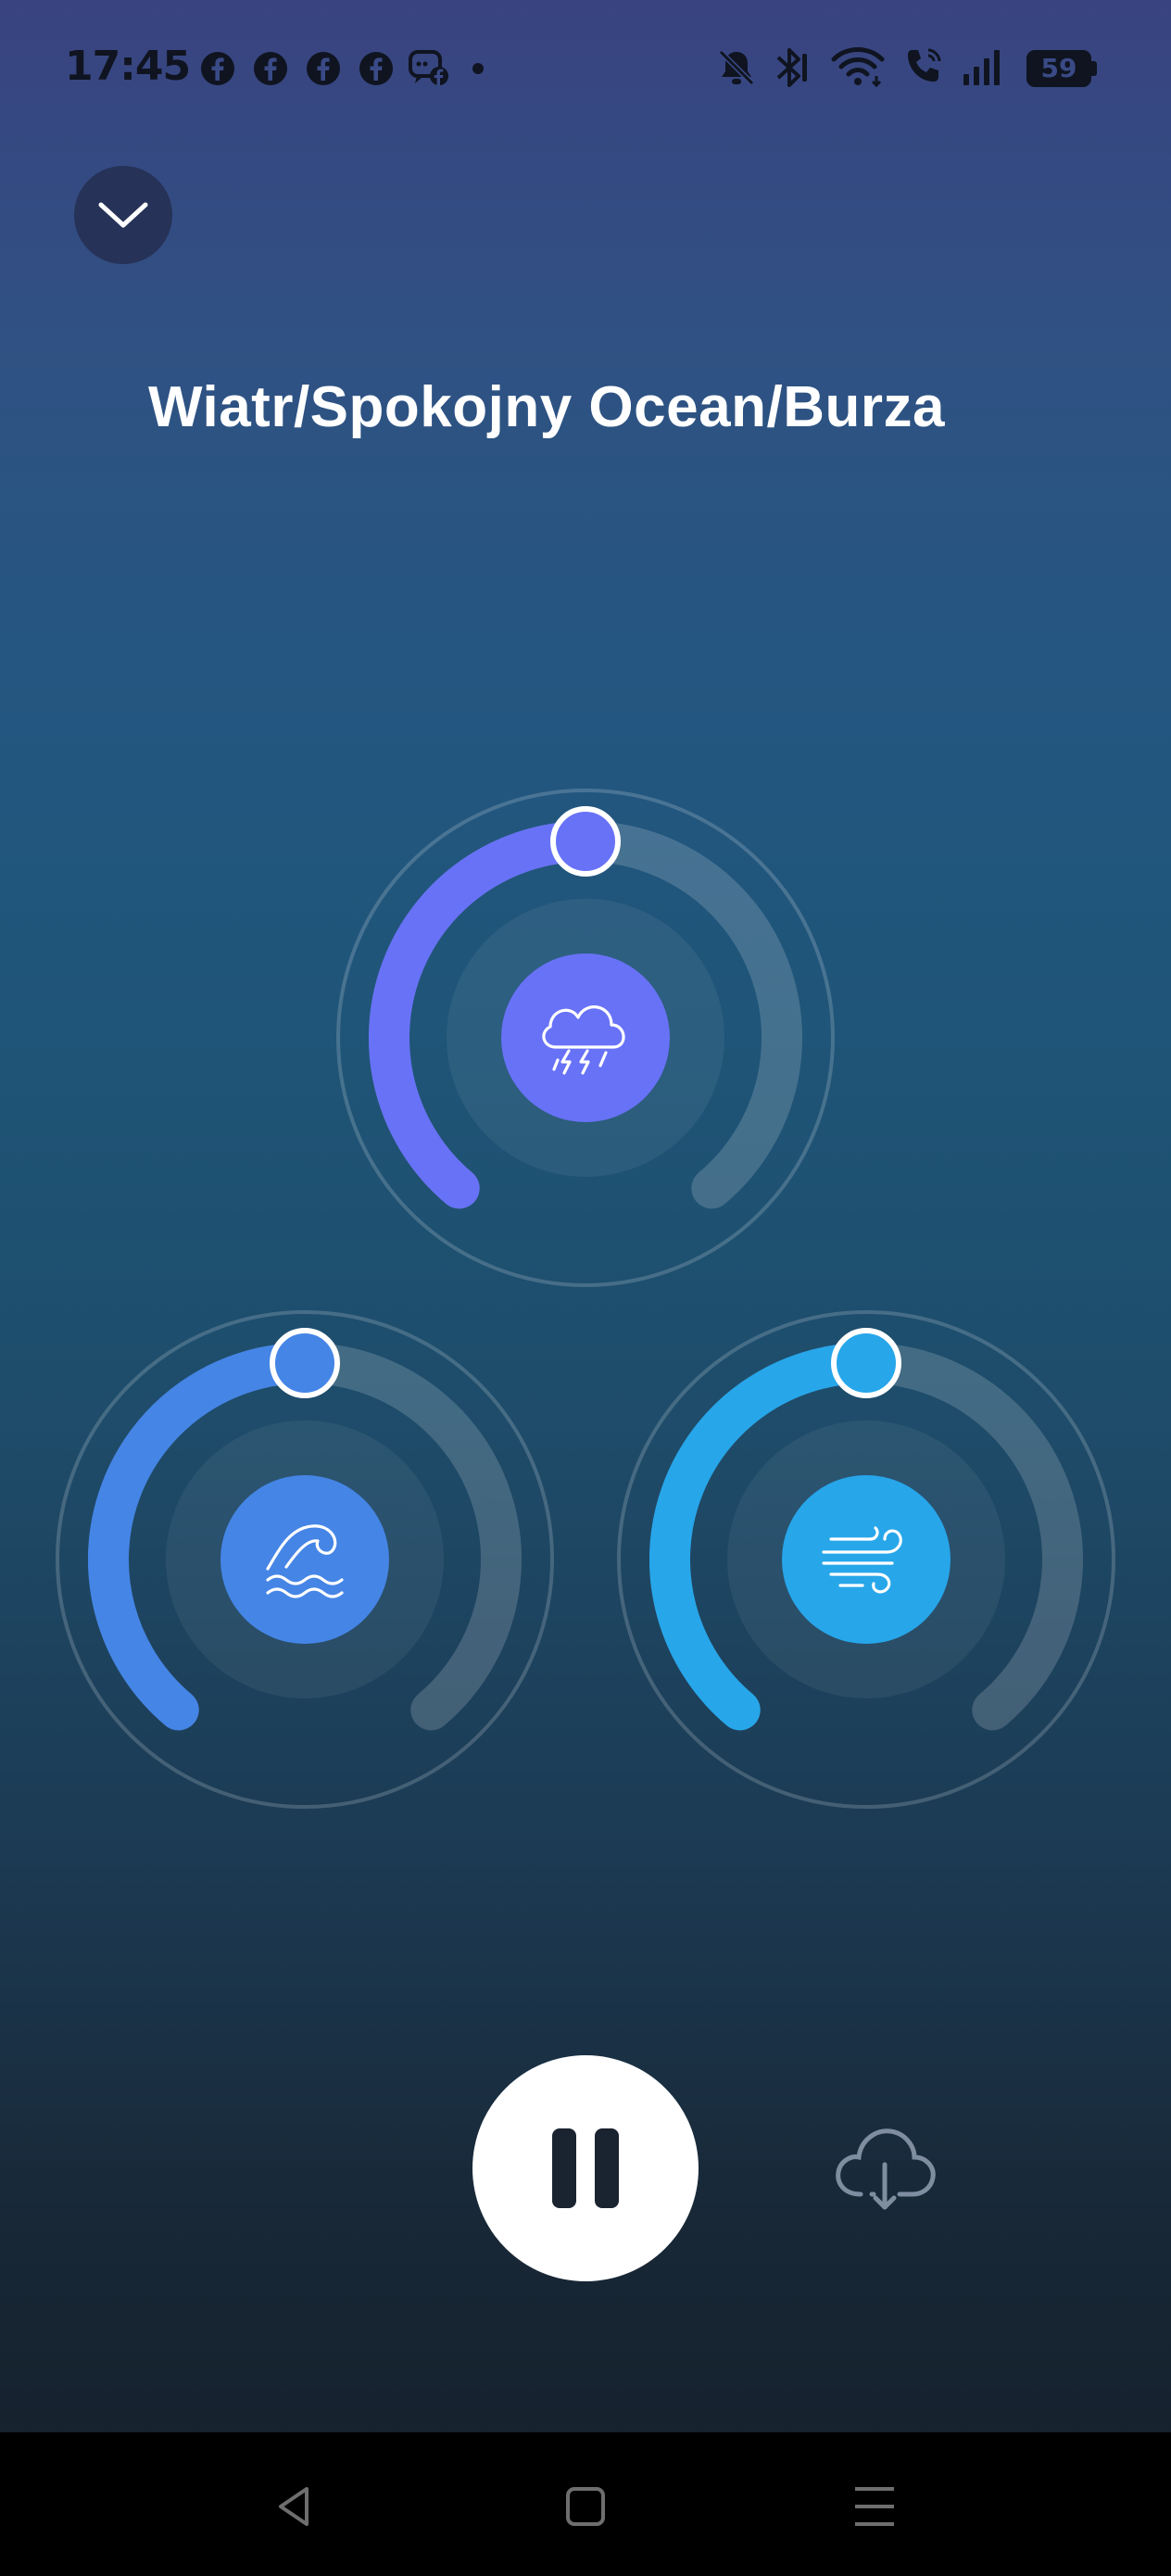  I want to click on battery-icon: 59, so click(1062, 68).